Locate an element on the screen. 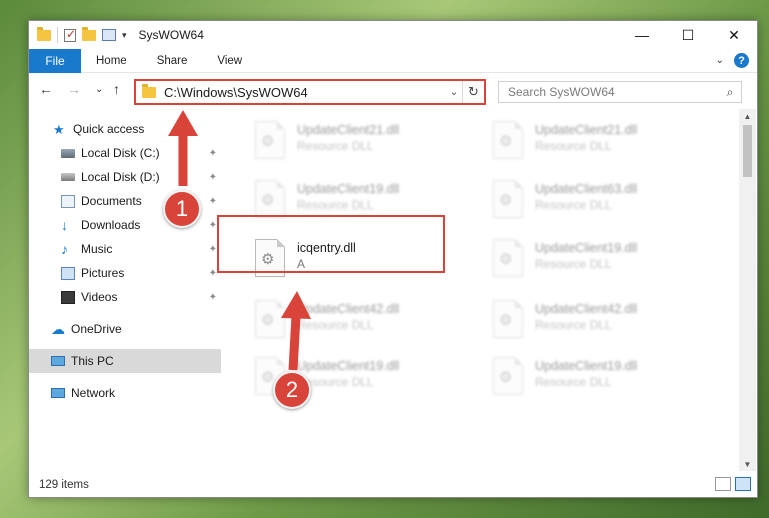  callout-1: 1 is located at coordinates (182, 209).